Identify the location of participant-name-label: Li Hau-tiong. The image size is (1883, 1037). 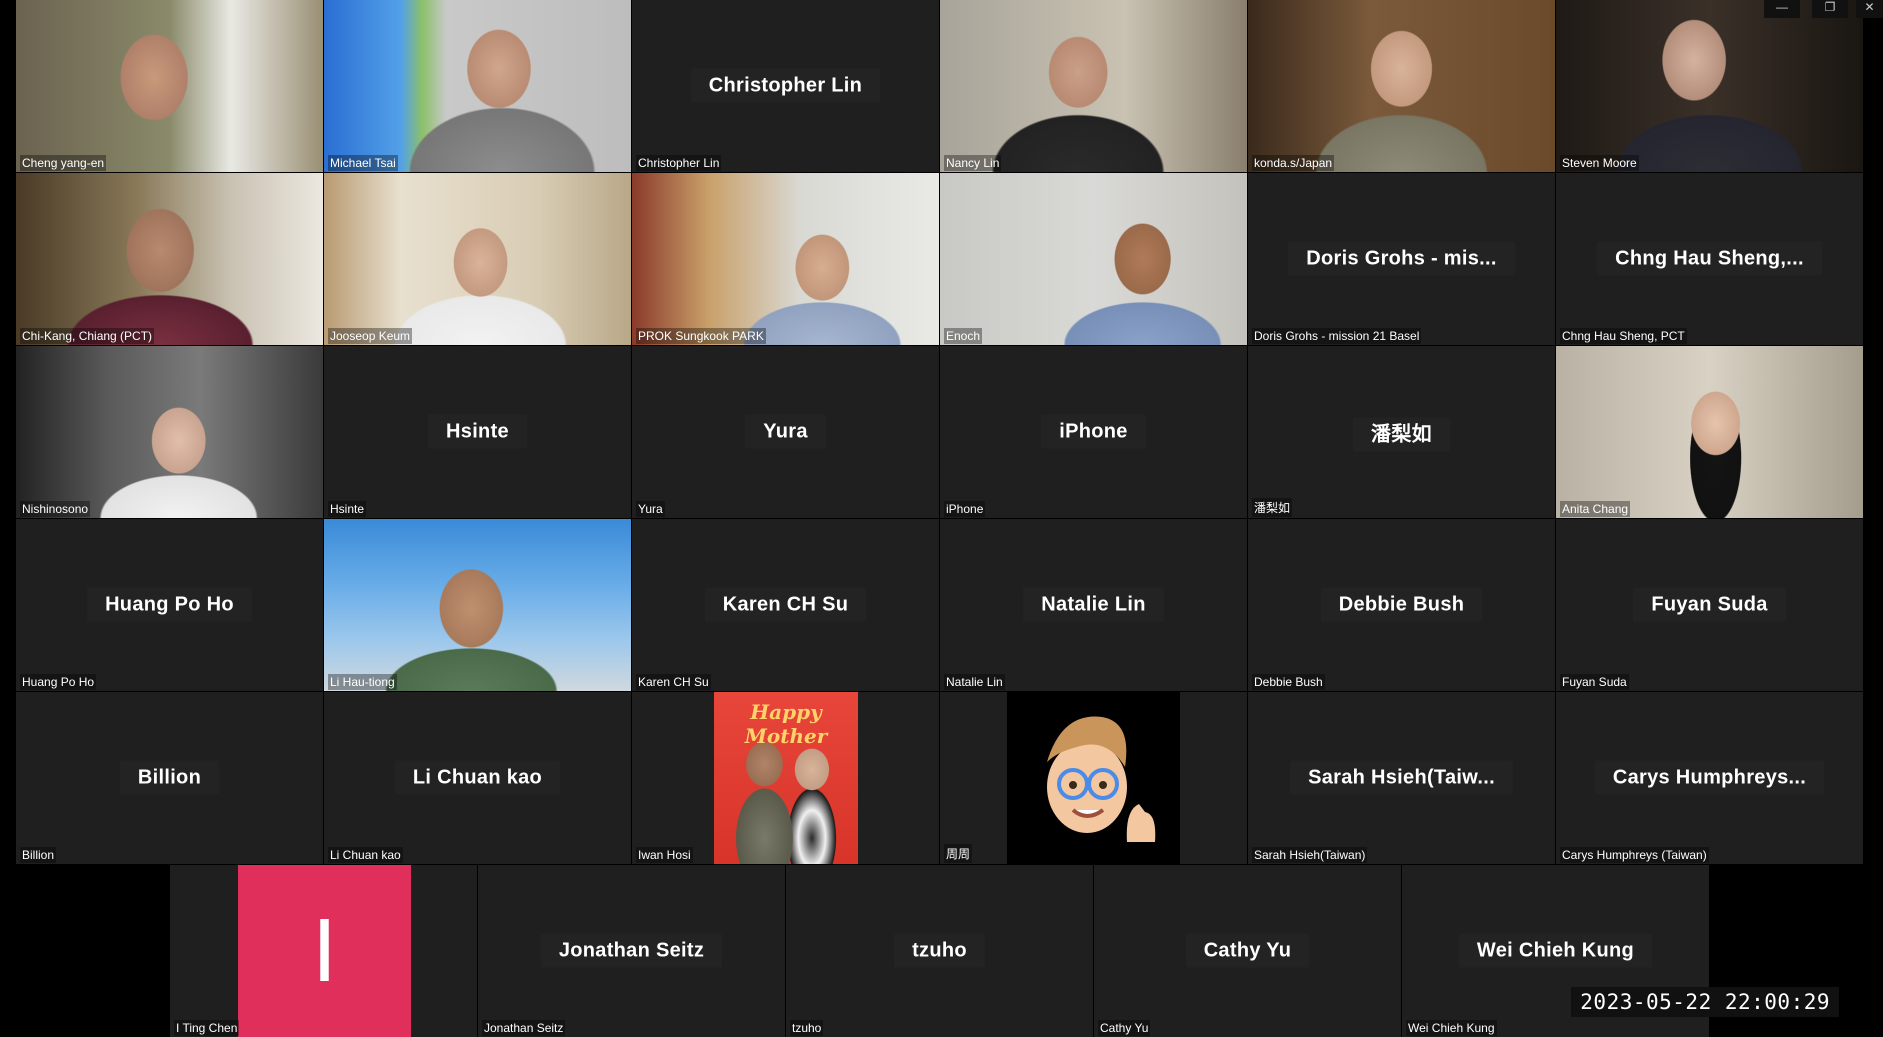
(362, 682).